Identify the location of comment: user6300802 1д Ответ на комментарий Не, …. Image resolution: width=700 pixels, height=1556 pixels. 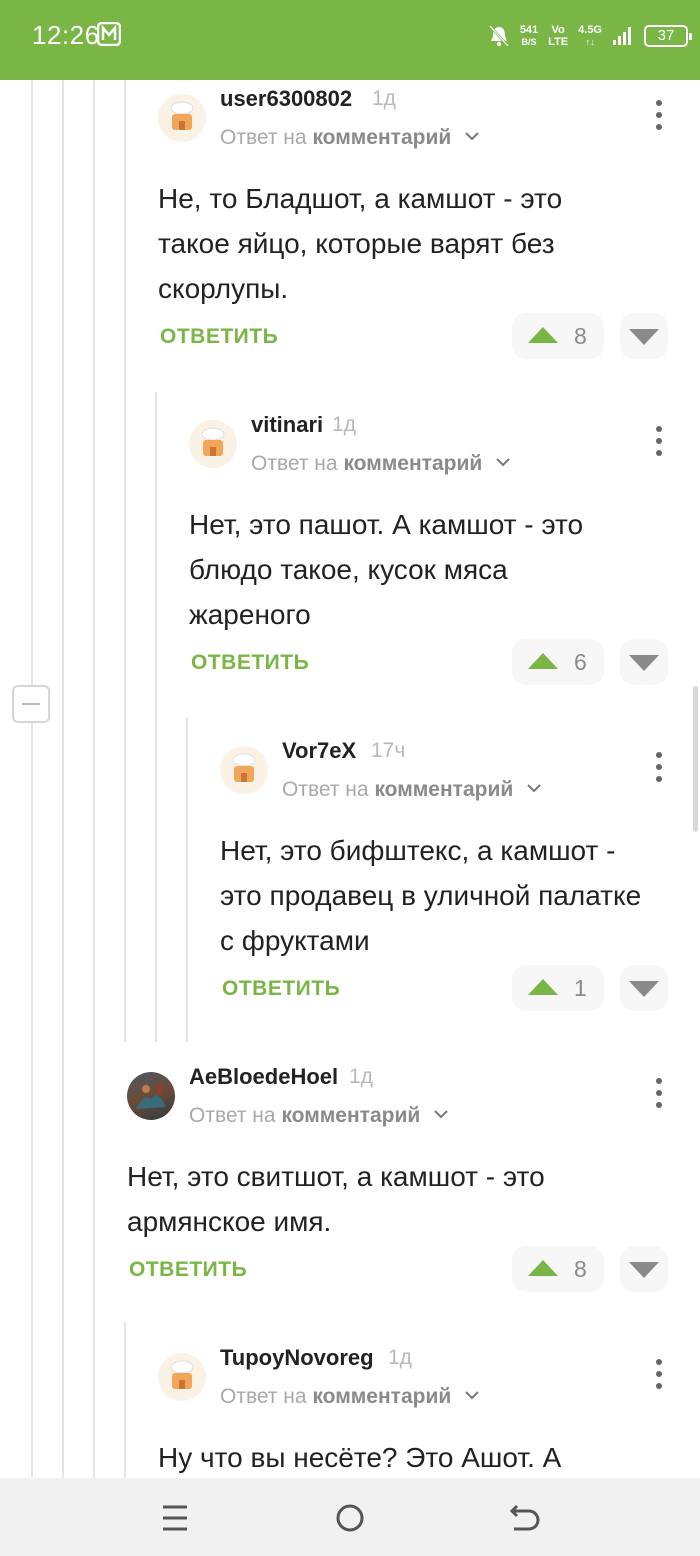
(418, 229).